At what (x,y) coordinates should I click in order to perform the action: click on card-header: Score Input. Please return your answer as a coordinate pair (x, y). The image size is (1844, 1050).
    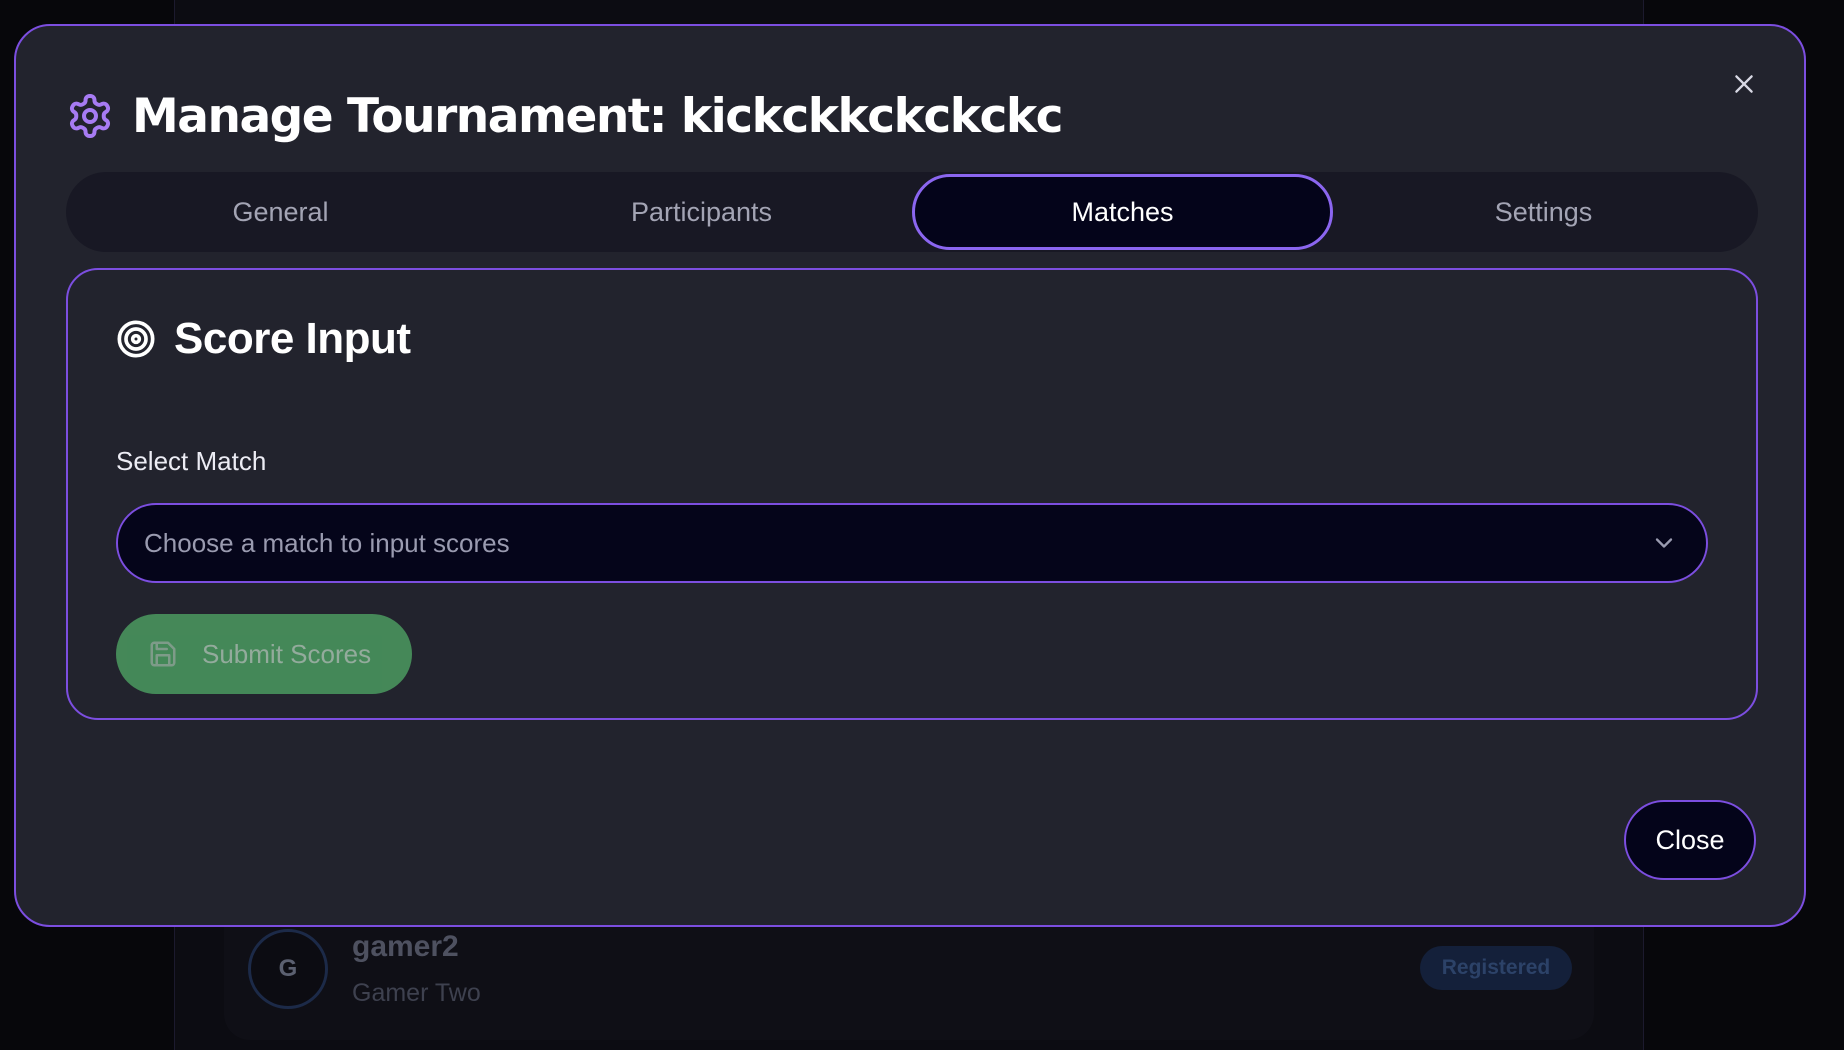
    Looking at the image, I should click on (263, 339).